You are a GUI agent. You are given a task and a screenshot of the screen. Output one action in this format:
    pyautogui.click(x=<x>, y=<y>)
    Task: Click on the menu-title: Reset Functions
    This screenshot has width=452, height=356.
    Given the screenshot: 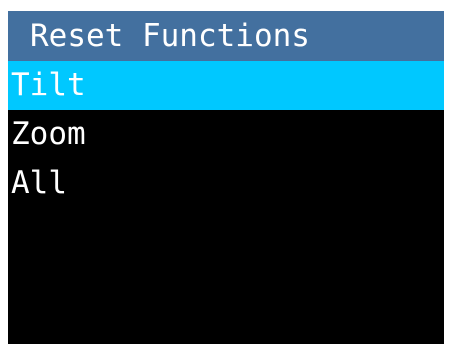 What is the action you would take?
    pyautogui.click(x=226, y=36)
    